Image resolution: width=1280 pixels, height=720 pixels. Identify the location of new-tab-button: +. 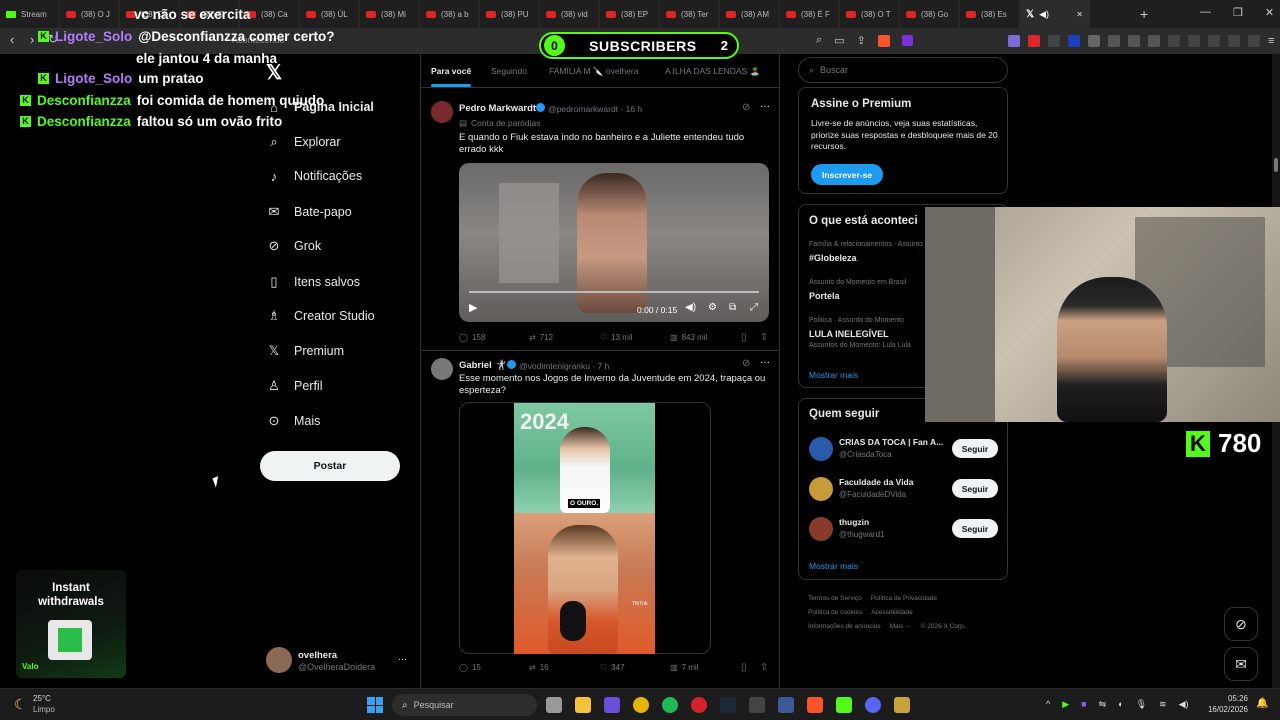
(1144, 14).